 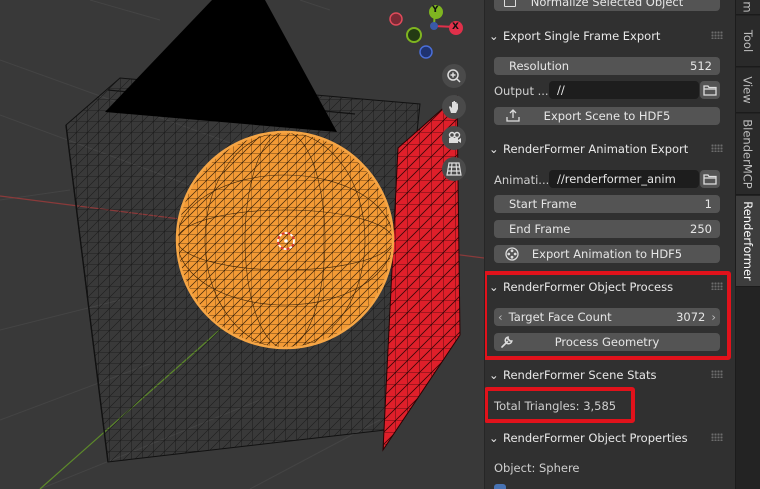 What do you see at coordinates (396, 19) in the screenshot?
I see `neg-x-icon` at bounding box center [396, 19].